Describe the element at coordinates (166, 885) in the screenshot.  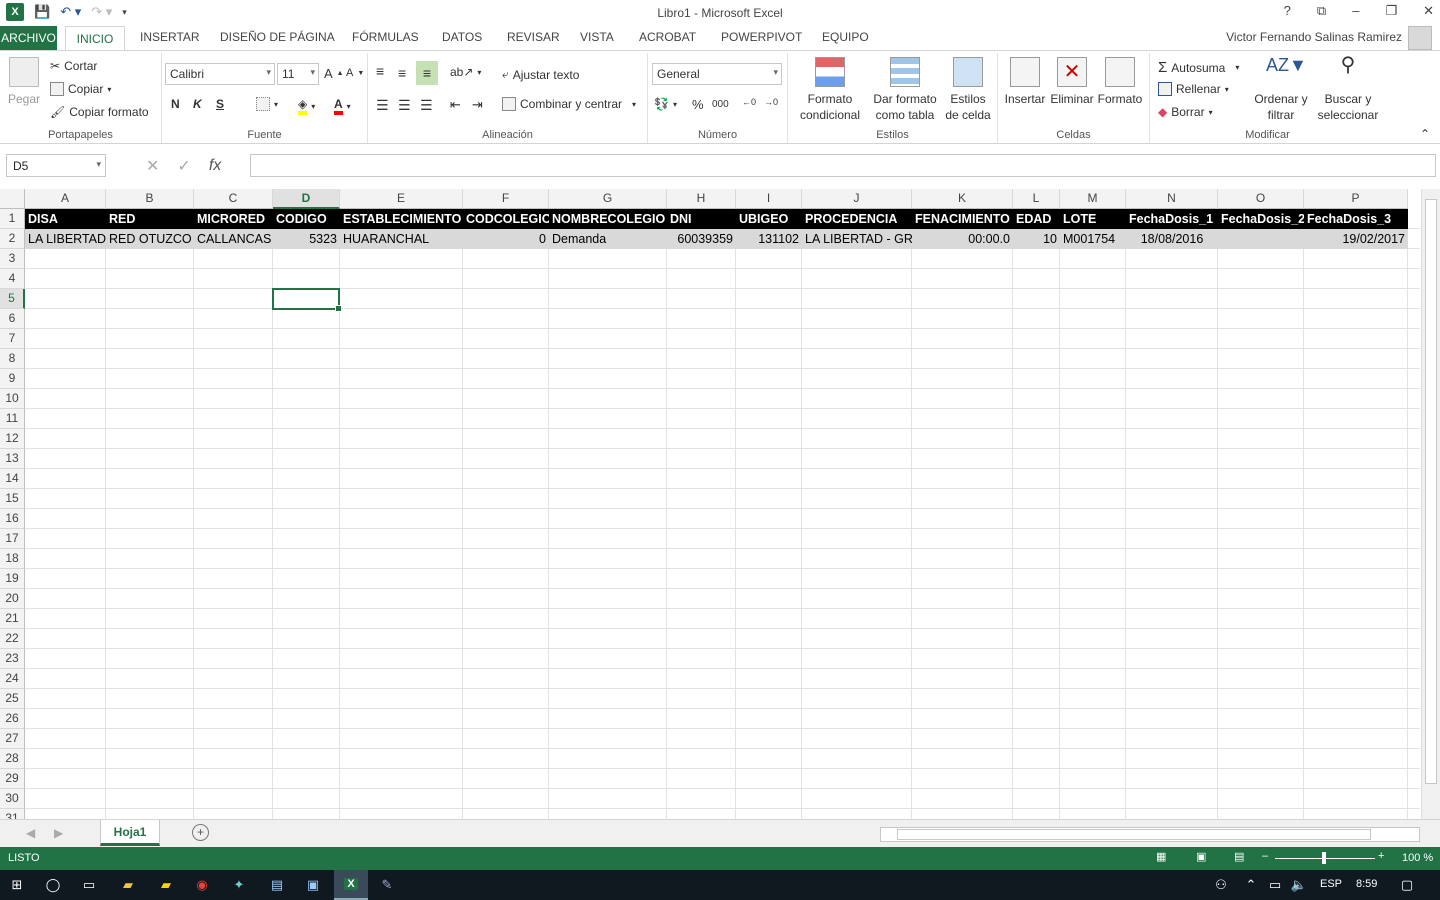
I see `sticky-notes-icon: ▰` at that location.